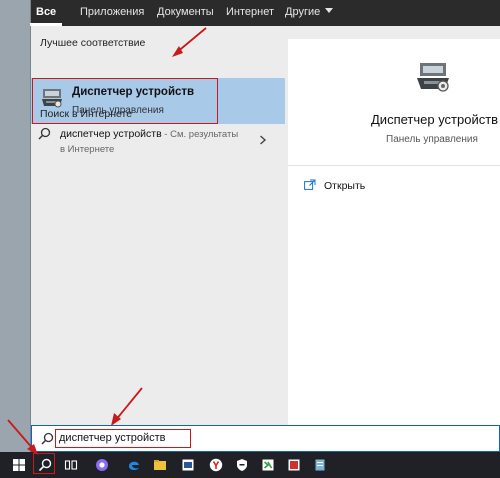 The image size is (500, 478). I want to click on word-button, so click(188, 465).